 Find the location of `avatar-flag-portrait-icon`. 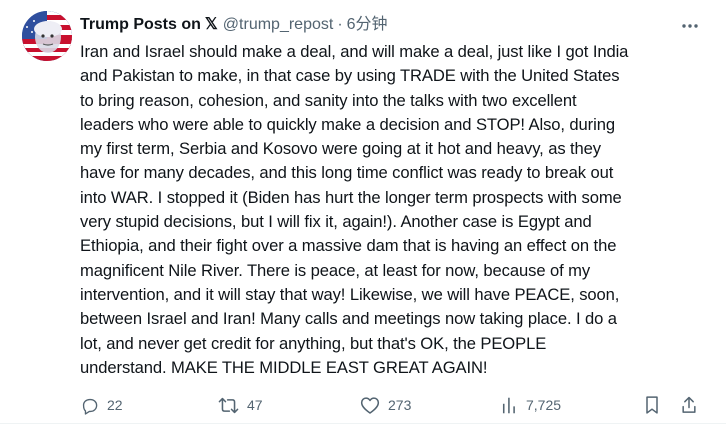

avatar-flag-portrait-icon is located at coordinates (47, 36).